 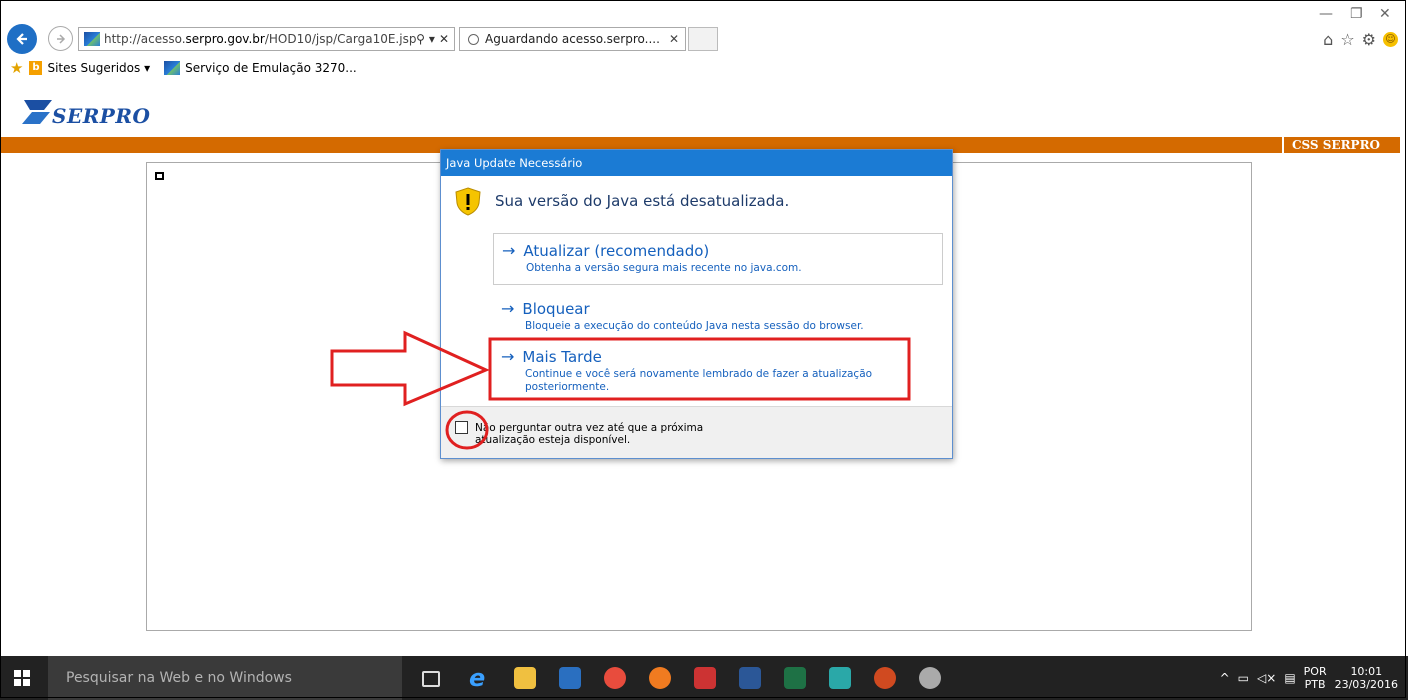 What do you see at coordinates (1347, 39) in the screenshot?
I see `favorites-star-icon: ☆` at bounding box center [1347, 39].